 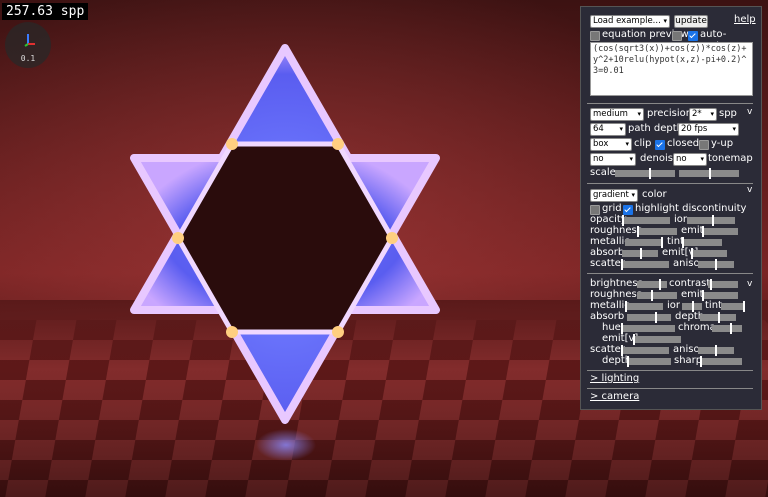 What do you see at coordinates (697, 114) in the screenshot?
I see `spp-value: 2*` at bounding box center [697, 114].